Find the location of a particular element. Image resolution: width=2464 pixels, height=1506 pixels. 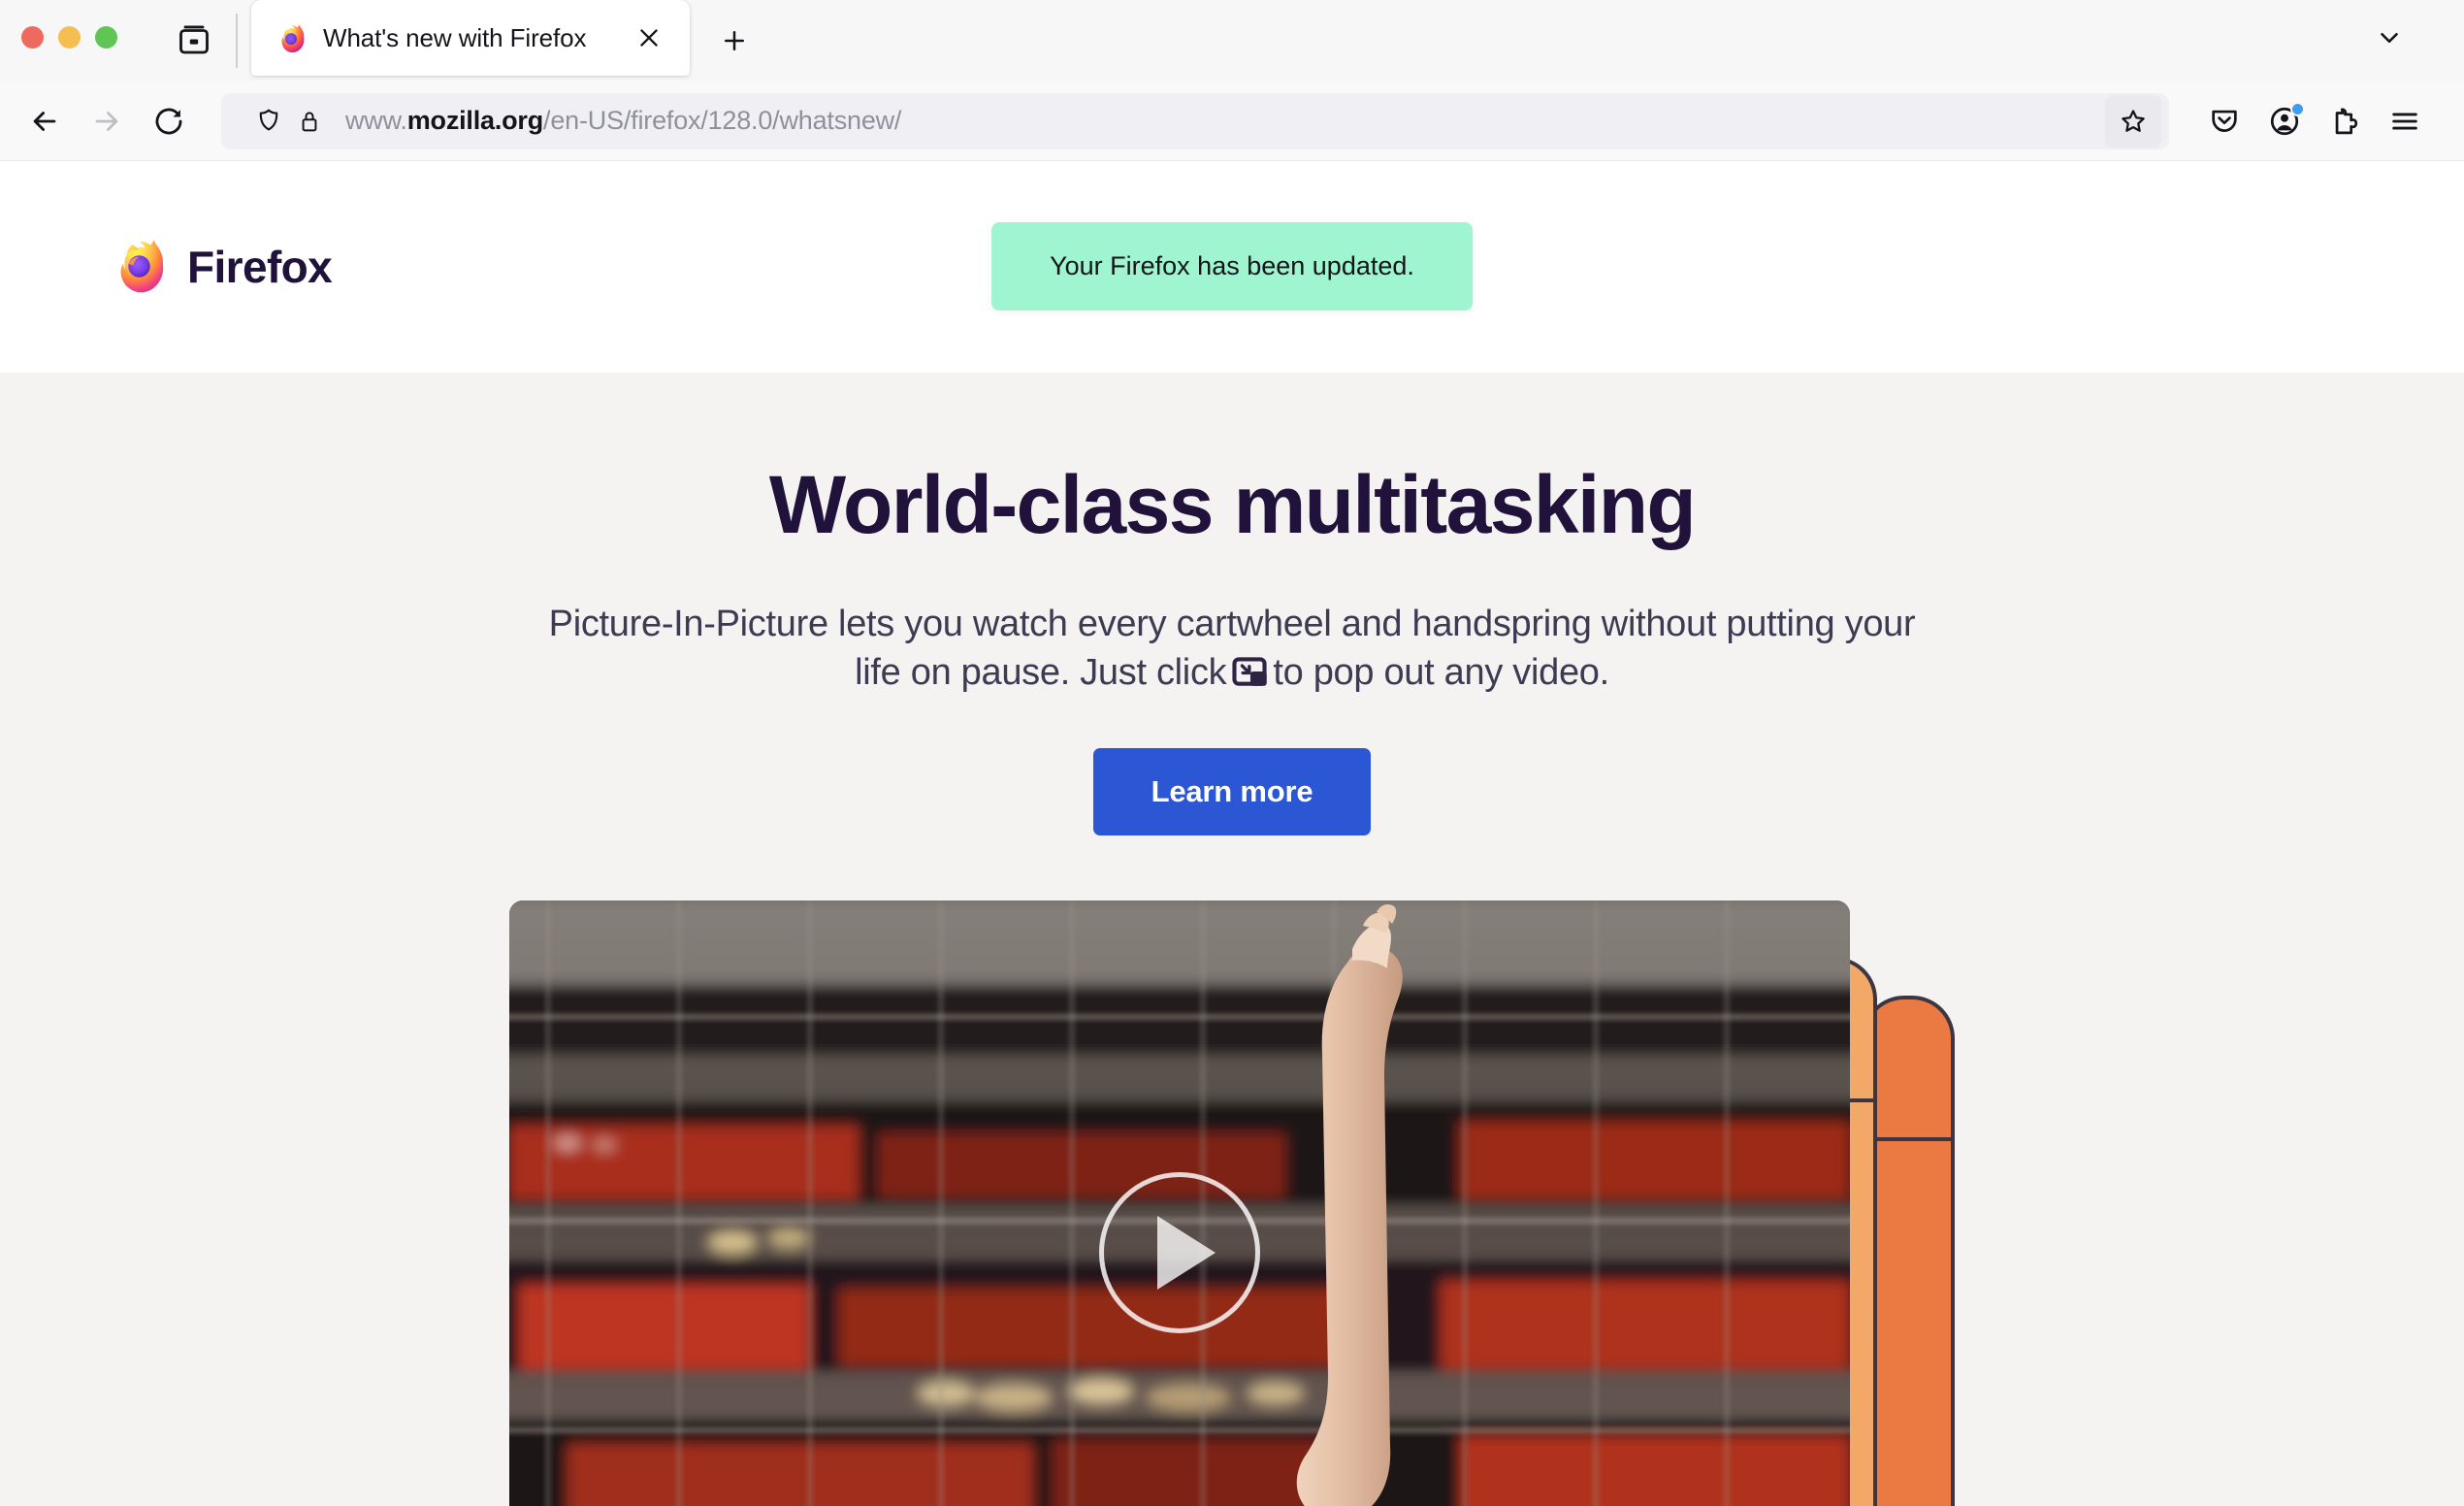

update-notification-banner: Your Firefox has been updated. is located at coordinates (1232, 266).